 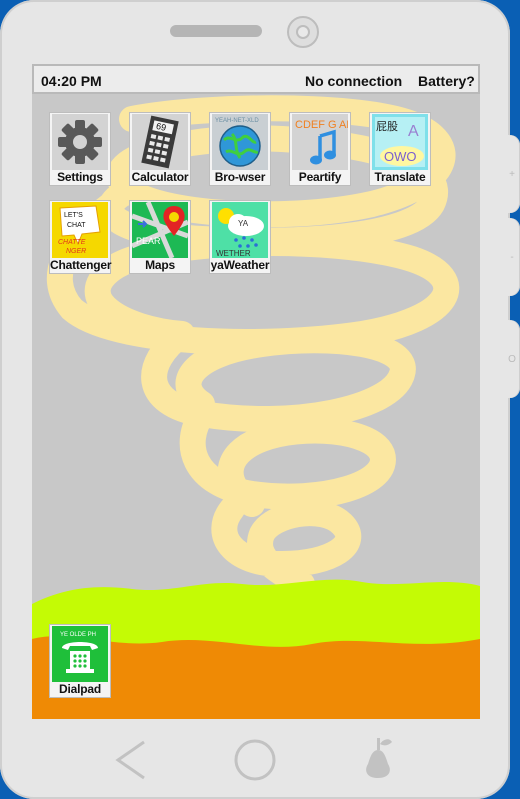 What do you see at coordinates (320, 142) in the screenshot?
I see `music-note-icon: CDEF G AB C` at bounding box center [320, 142].